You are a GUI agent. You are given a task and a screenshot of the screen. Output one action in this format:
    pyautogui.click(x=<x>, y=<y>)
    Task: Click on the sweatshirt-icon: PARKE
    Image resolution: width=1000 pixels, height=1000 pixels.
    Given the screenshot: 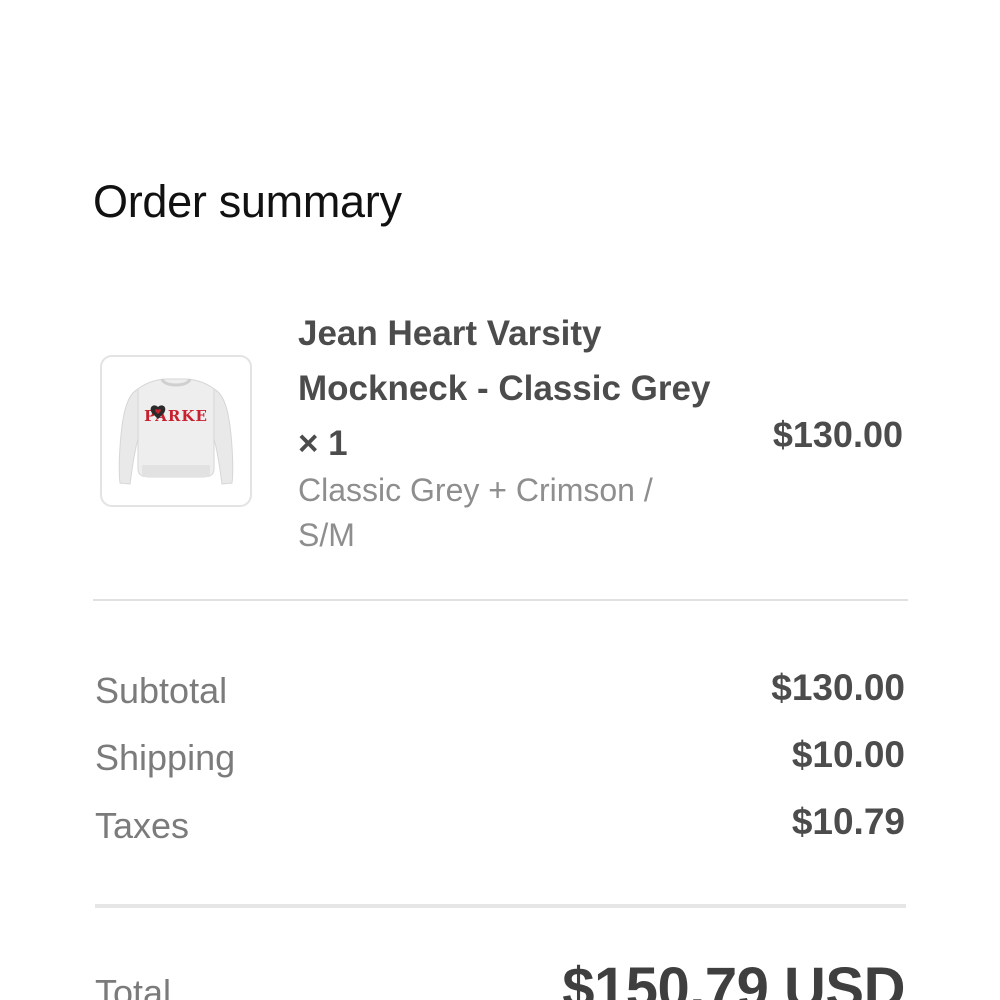 What is the action you would take?
    pyautogui.click(x=176, y=431)
    